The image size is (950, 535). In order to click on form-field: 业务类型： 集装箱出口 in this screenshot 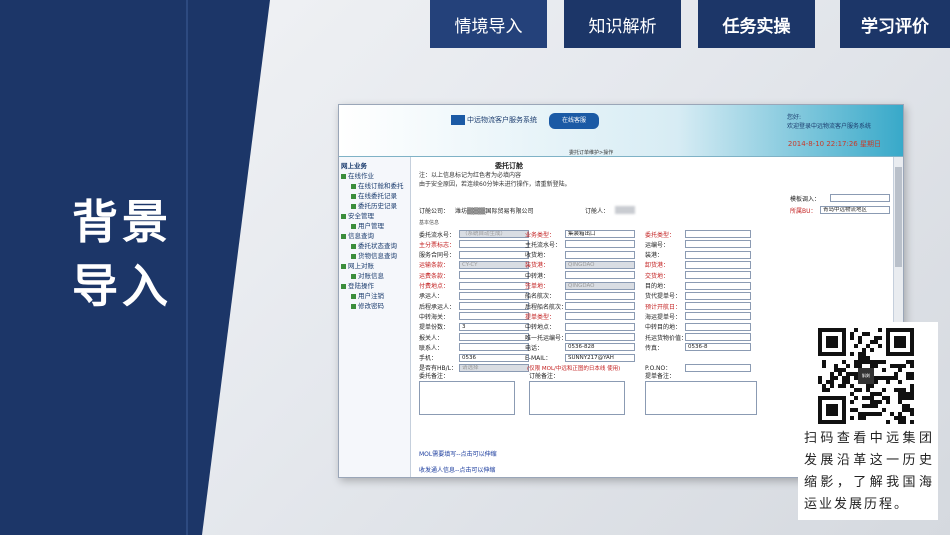, I will do `click(580, 234)`.